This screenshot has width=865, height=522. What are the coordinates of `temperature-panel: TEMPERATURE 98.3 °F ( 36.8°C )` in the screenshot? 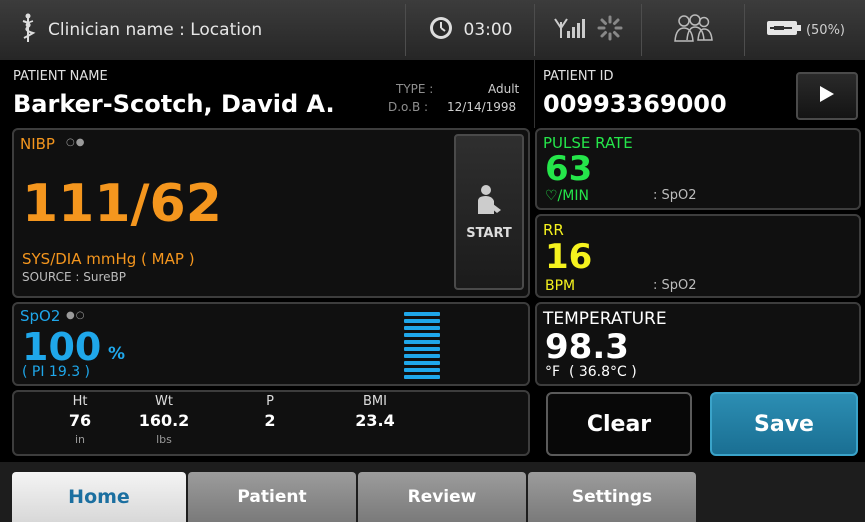 It's located at (698, 344).